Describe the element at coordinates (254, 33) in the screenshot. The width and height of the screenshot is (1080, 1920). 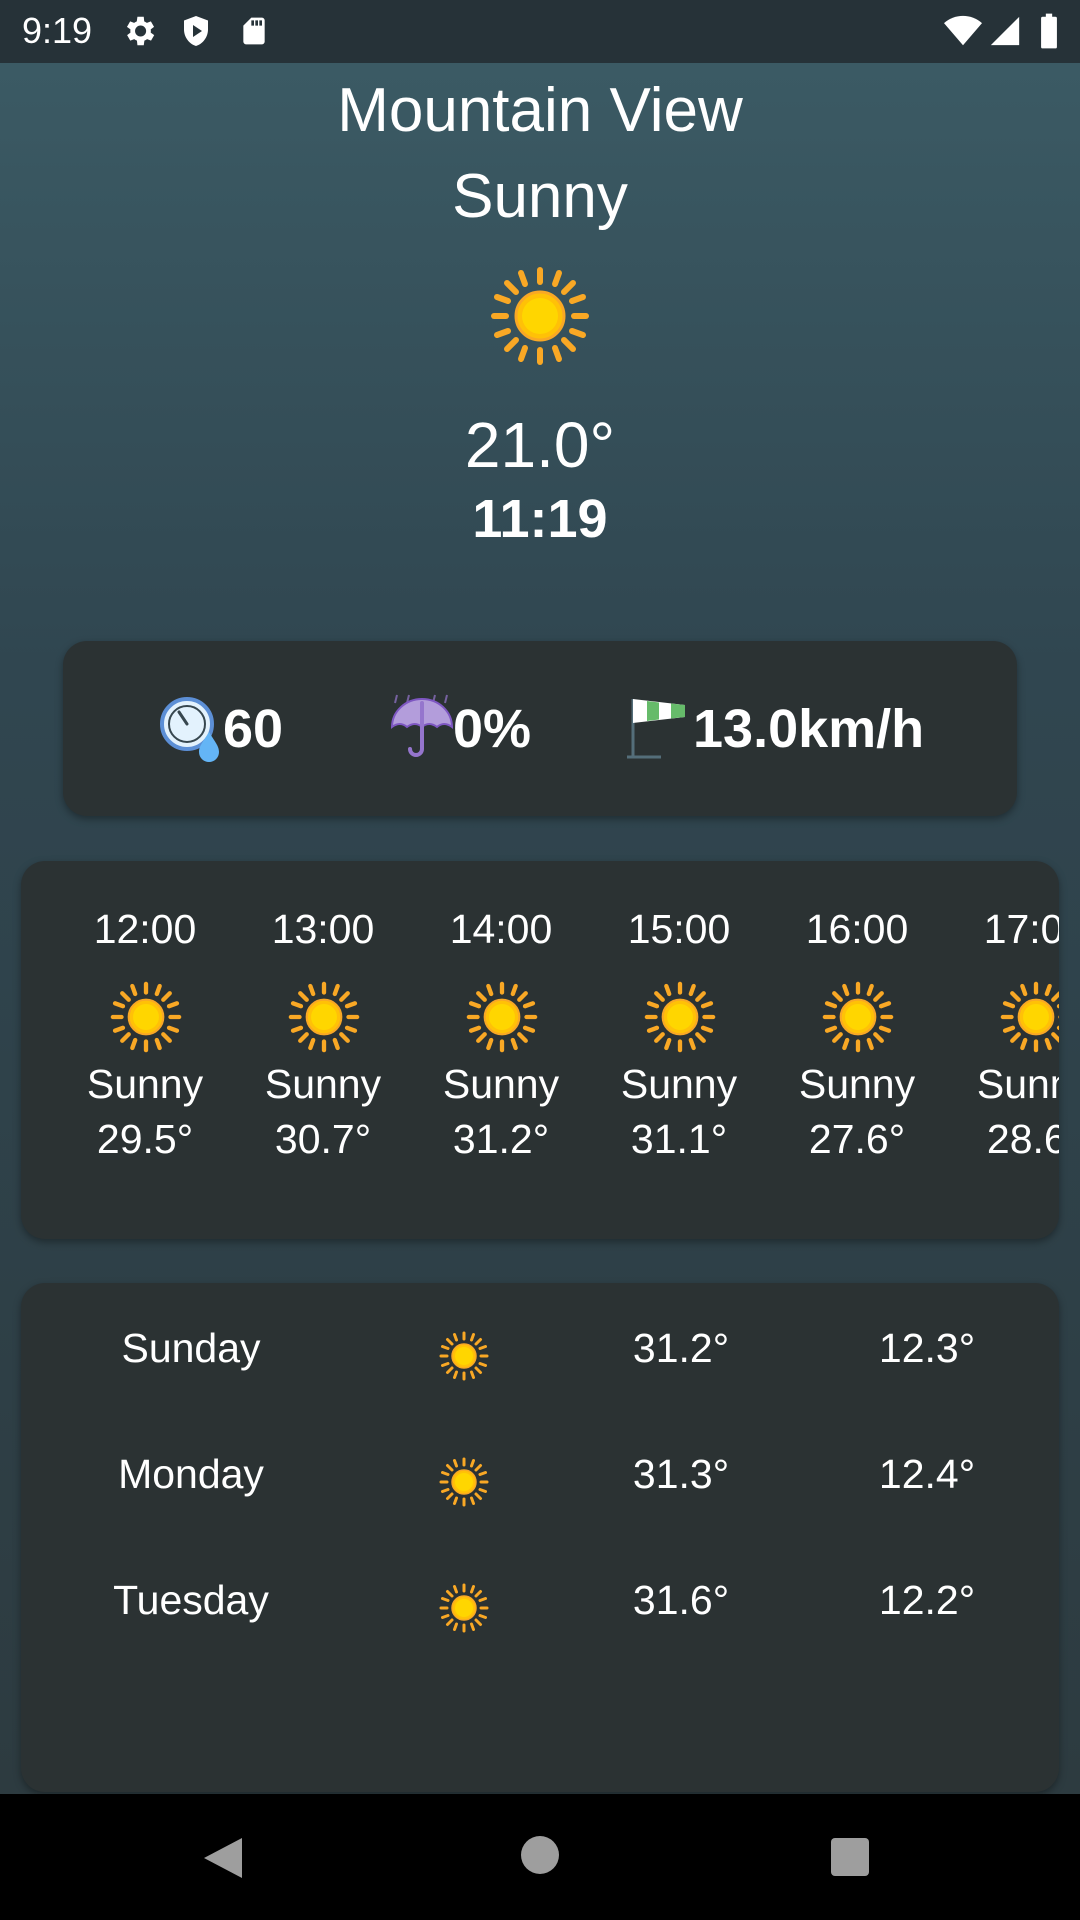
I see `sd-card-icon` at that location.